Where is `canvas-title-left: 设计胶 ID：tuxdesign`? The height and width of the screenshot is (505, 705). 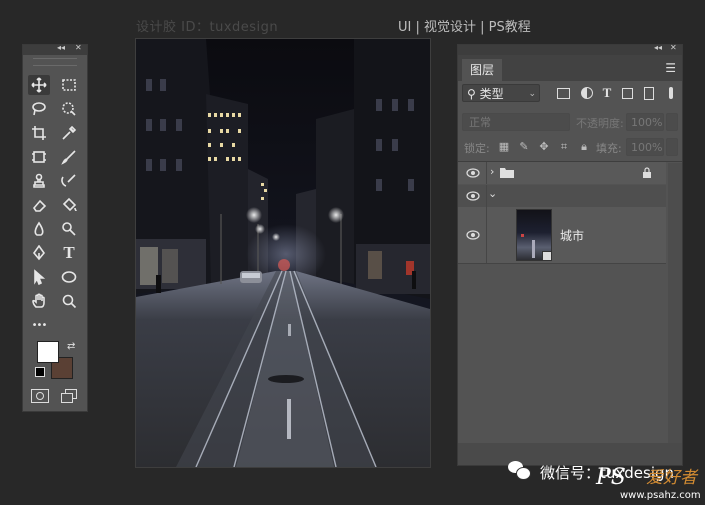 canvas-title-left: 设计胶 ID：tuxdesign is located at coordinates (207, 27).